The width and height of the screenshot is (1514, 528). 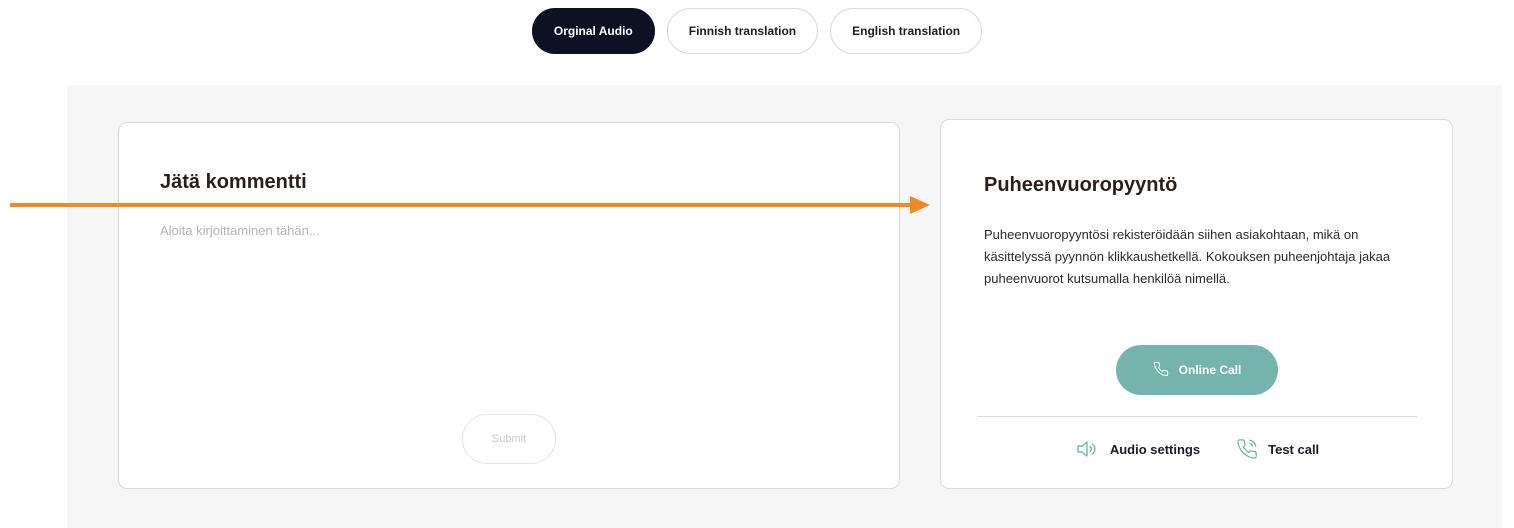 I want to click on speaker-icon, so click(x=1088, y=449).